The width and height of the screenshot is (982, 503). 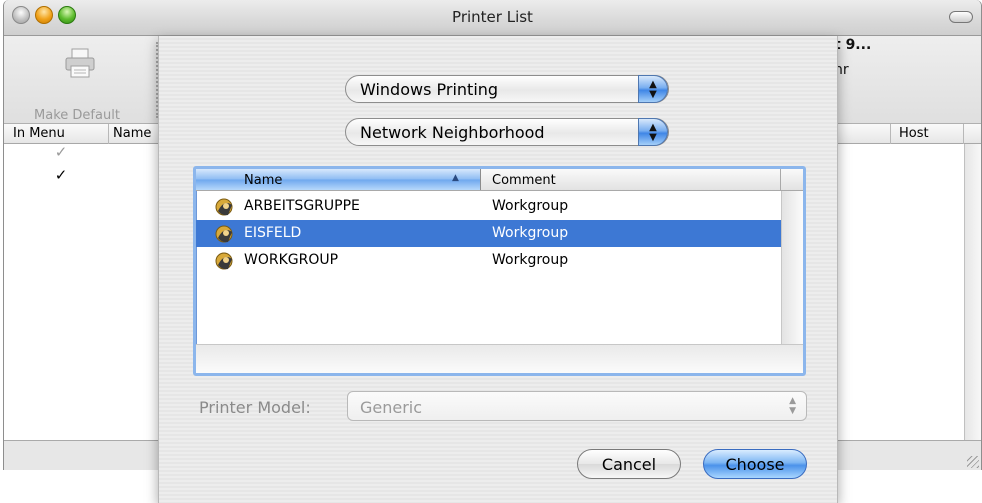 What do you see at coordinates (273, 233) in the screenshot?
I see `workgroup-name: EISFELD` at bounding box center [273, 233].